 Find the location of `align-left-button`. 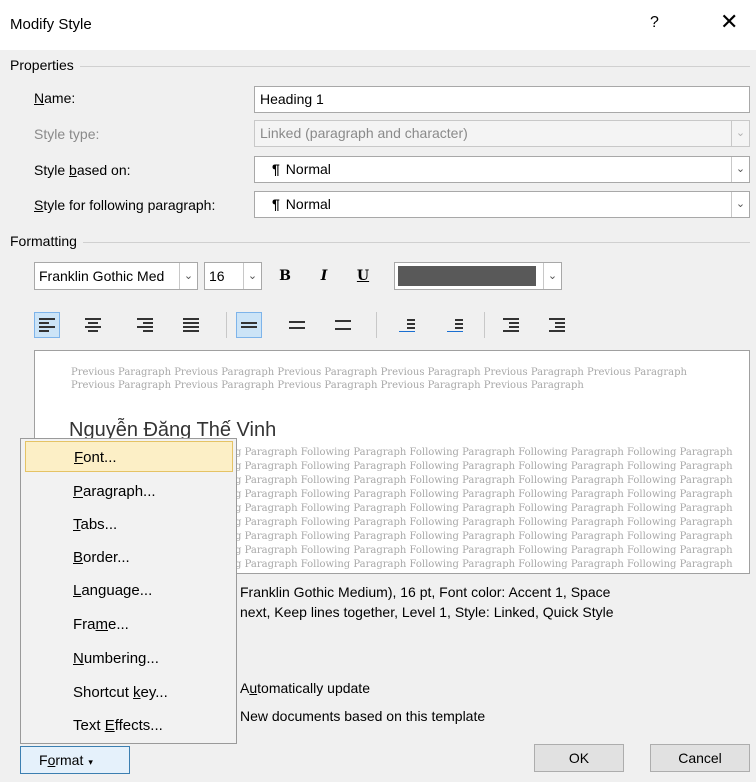

align-left-button is located at coordinates (47, 325).